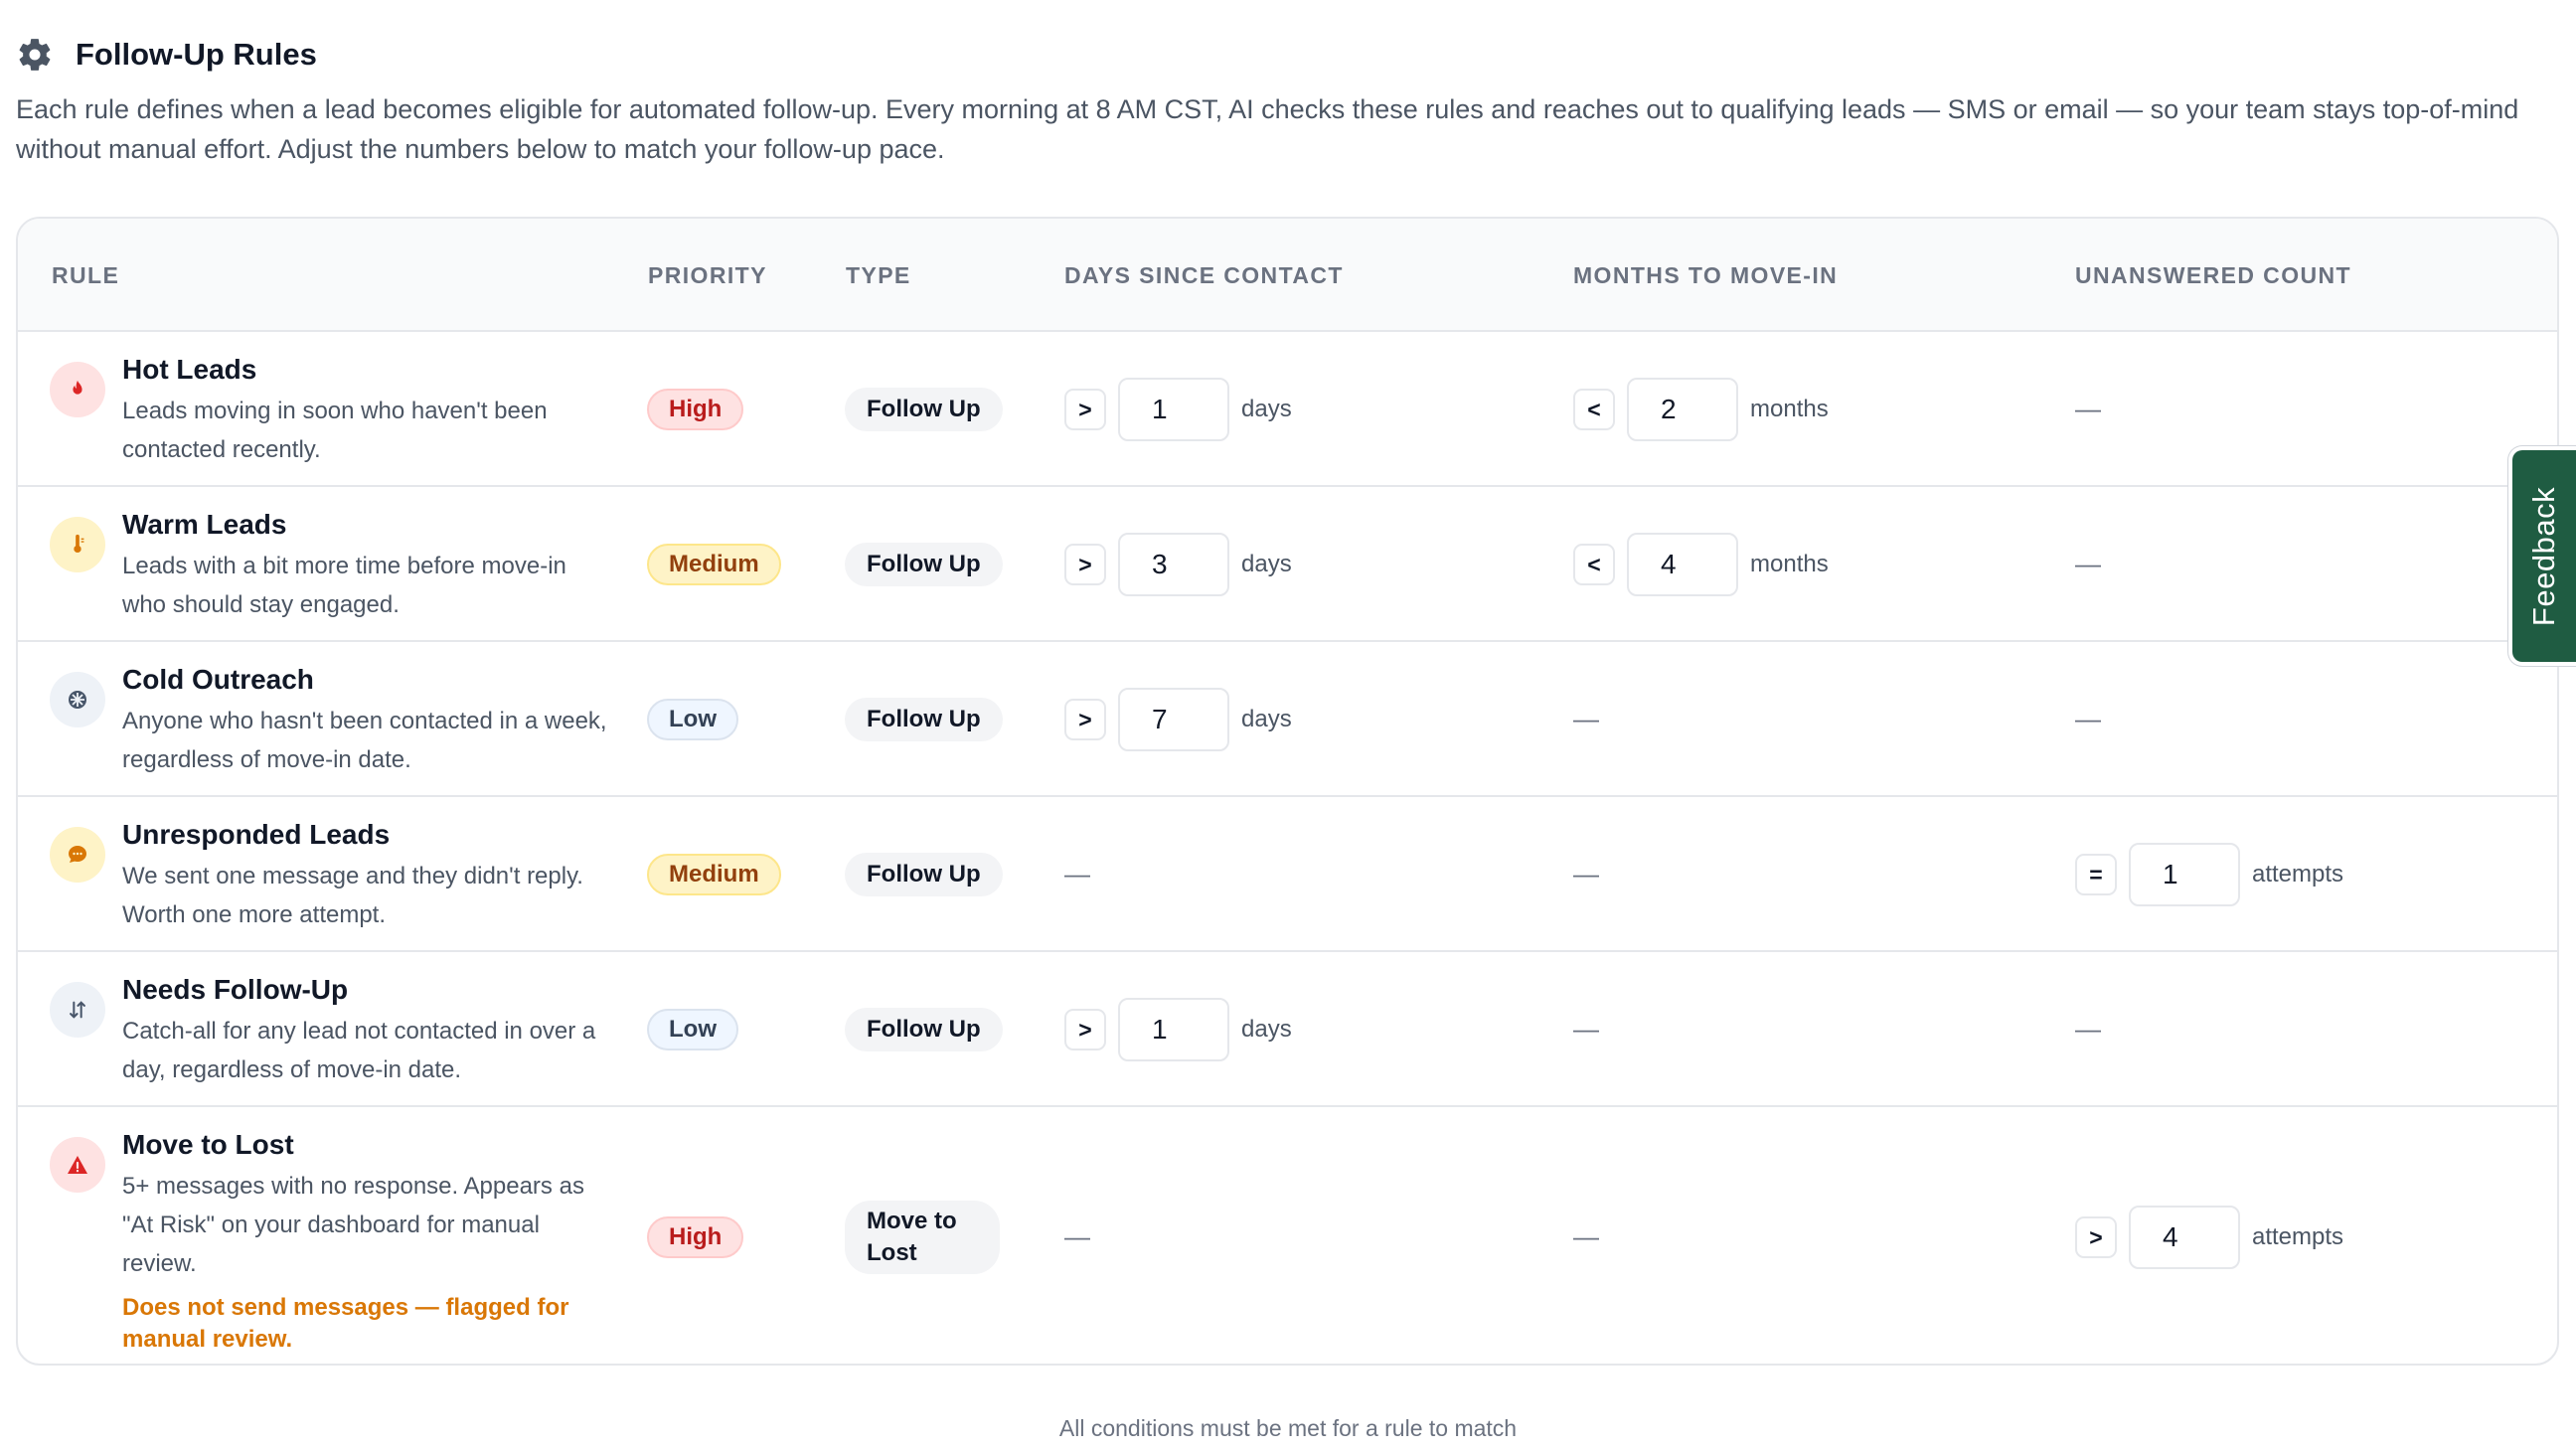 This screenshot has width=2576, height=1453. I want to click on type-pill: Move to Lost, so click(922, 1238).